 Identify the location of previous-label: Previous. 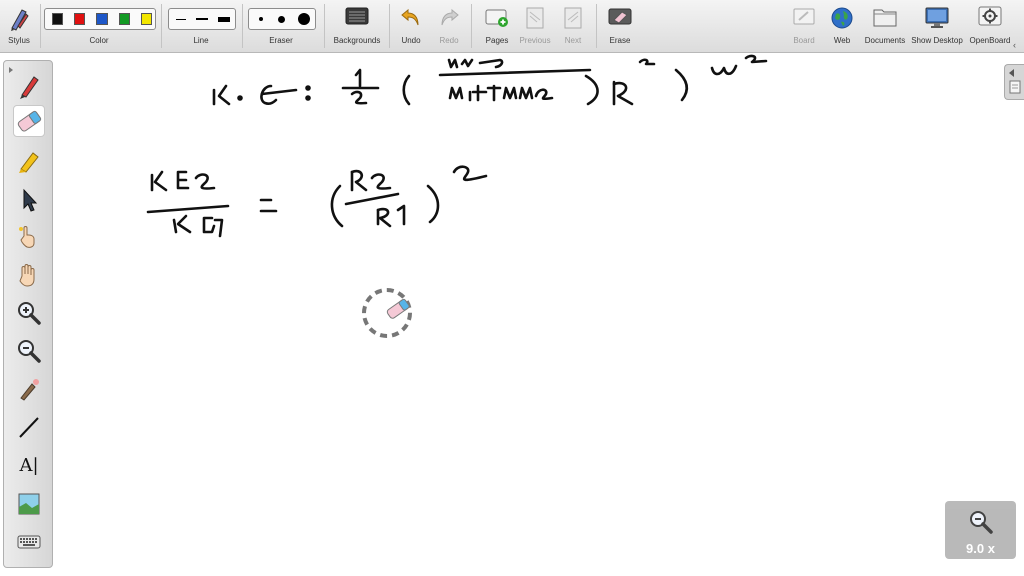
(535, 40).